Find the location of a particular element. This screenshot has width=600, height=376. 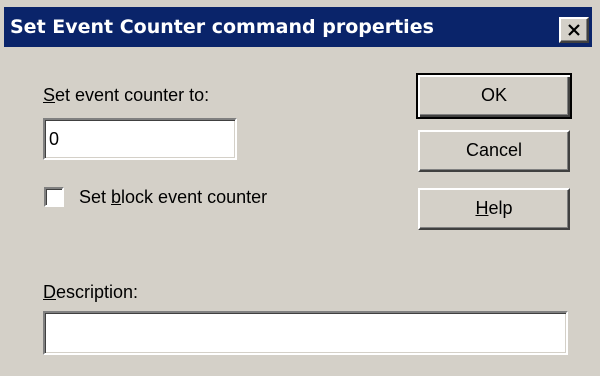

description-input is located at coordinates (305, 333).